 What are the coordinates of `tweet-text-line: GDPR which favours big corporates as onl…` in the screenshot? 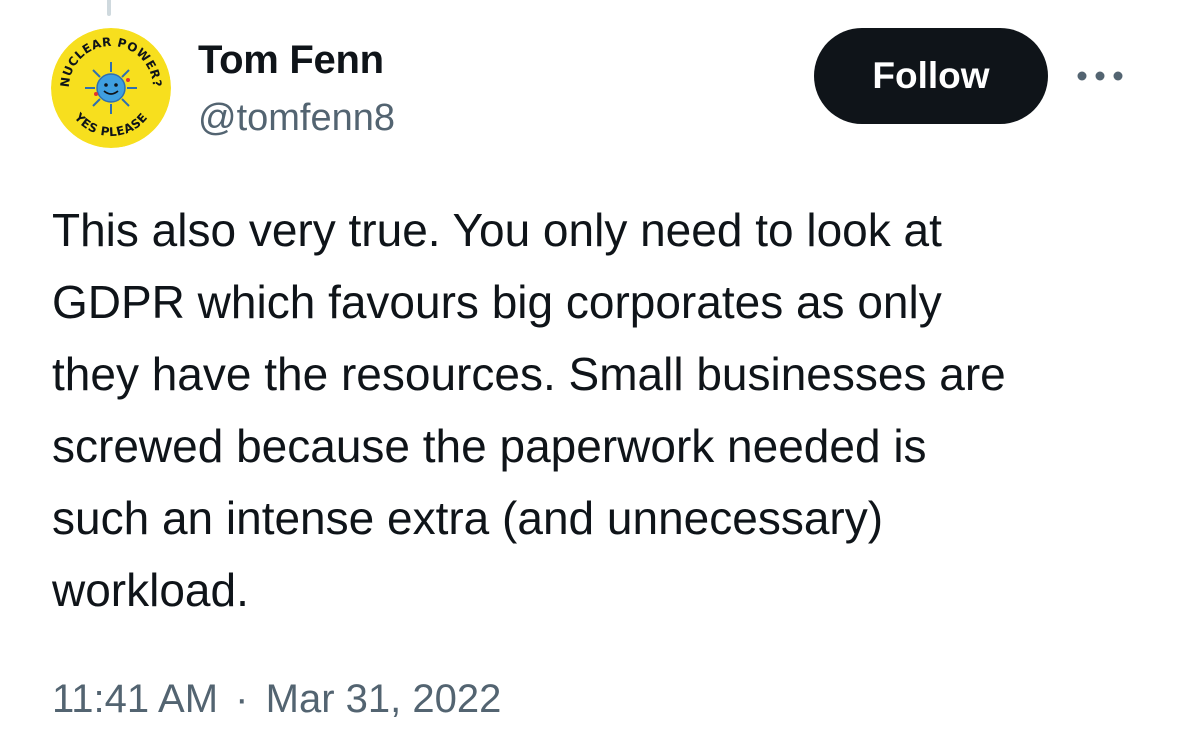 It's located at (497, 302).